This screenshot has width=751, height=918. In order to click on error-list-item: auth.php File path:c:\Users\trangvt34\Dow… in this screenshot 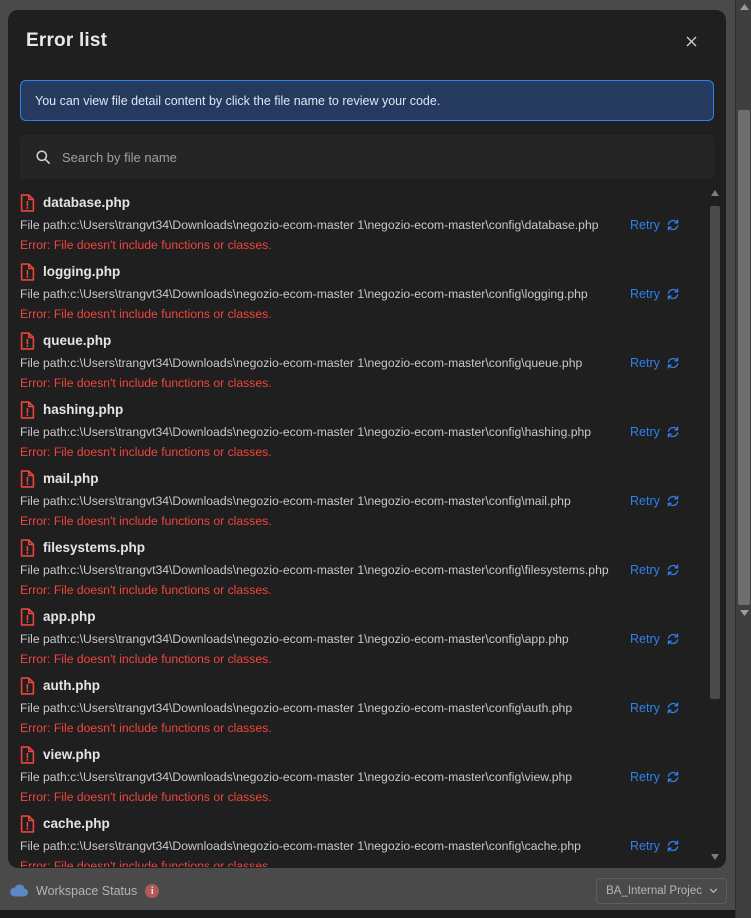, I will do `click(364, 704)`.